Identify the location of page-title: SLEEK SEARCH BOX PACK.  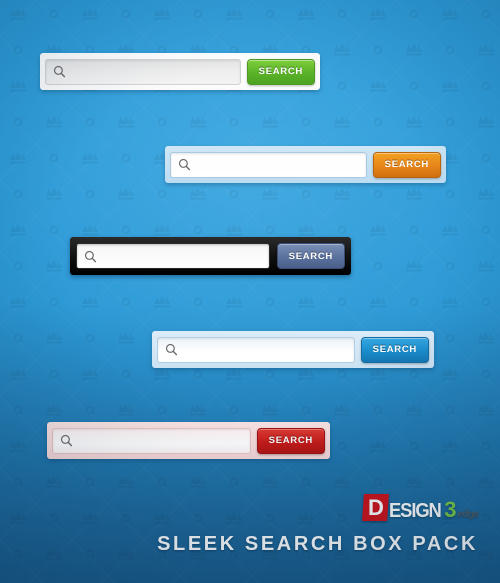
(317, 544).